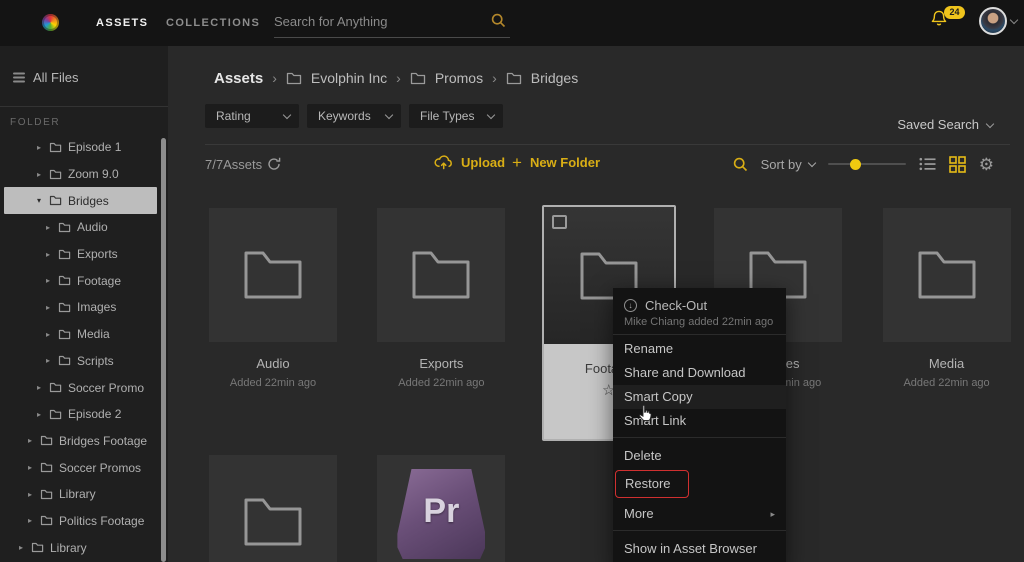 This screenshot has width=1024, height=562. I want to click on plus-icon: +, so click(517, 162).